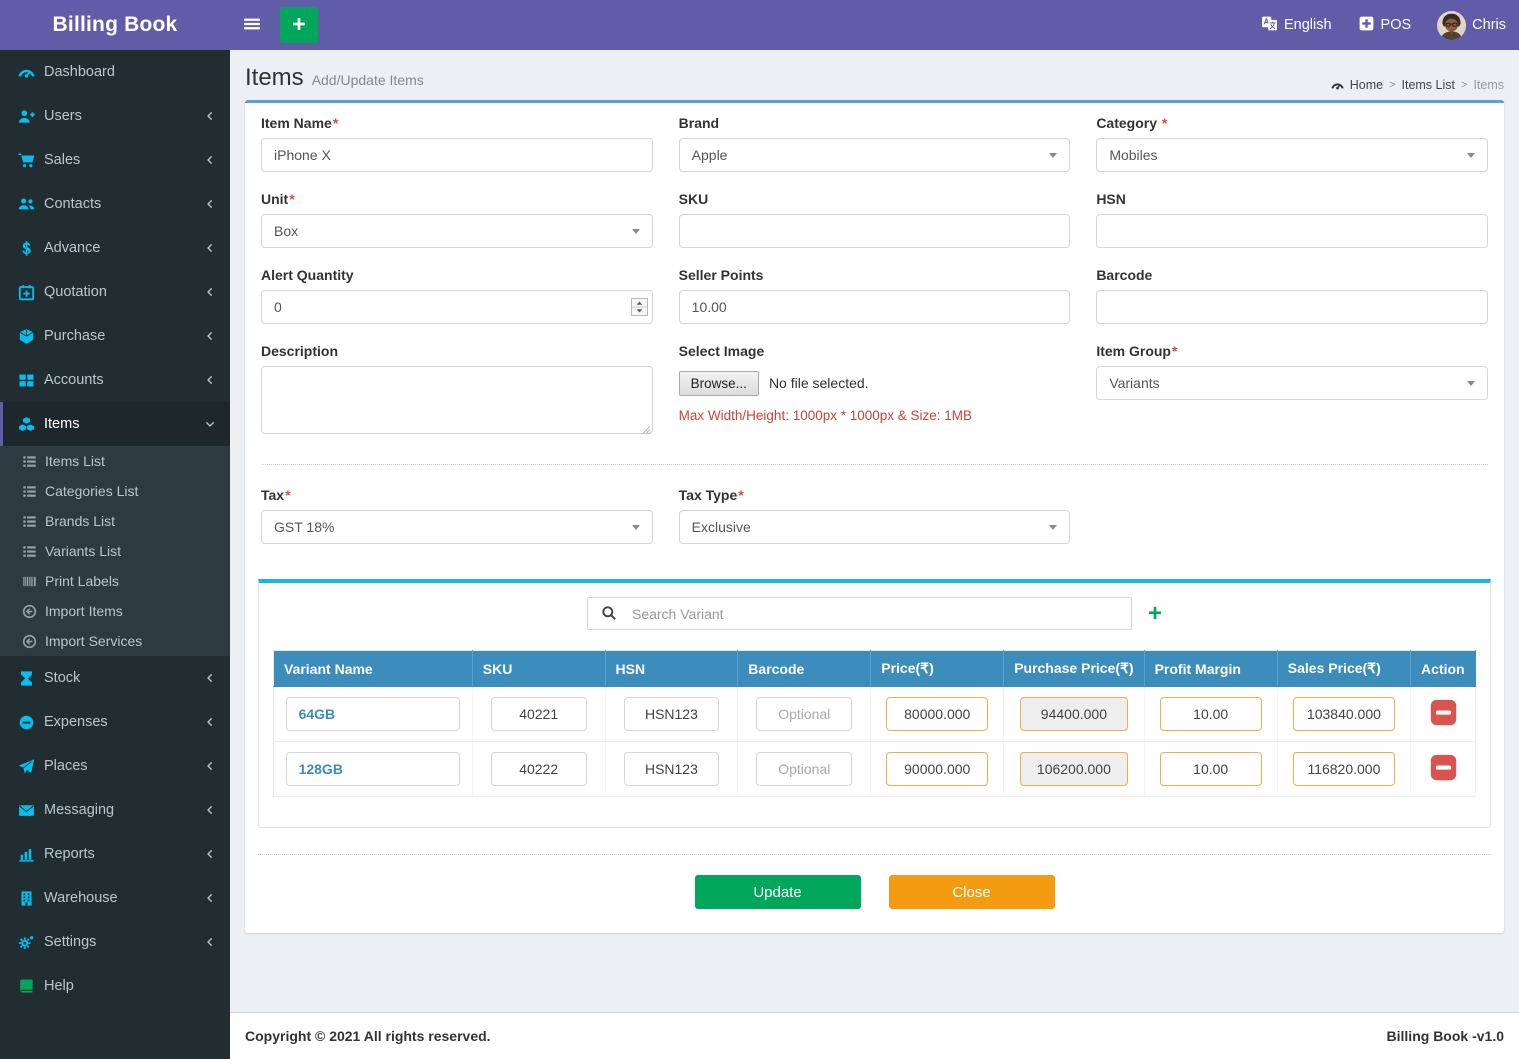 The image size is (1519, 1059). I want to click on category-select: Mobiles, so click(1292, 155).